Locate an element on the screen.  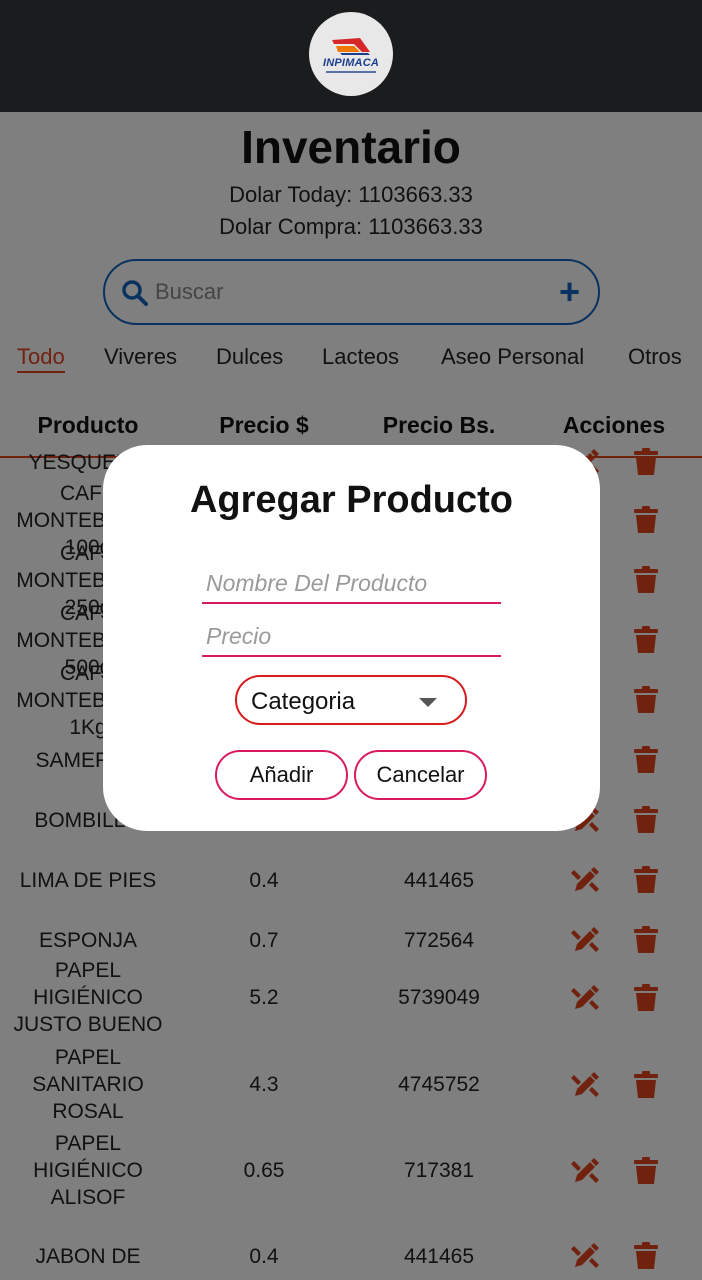
product-name-field is located at coordinates (351, 584).